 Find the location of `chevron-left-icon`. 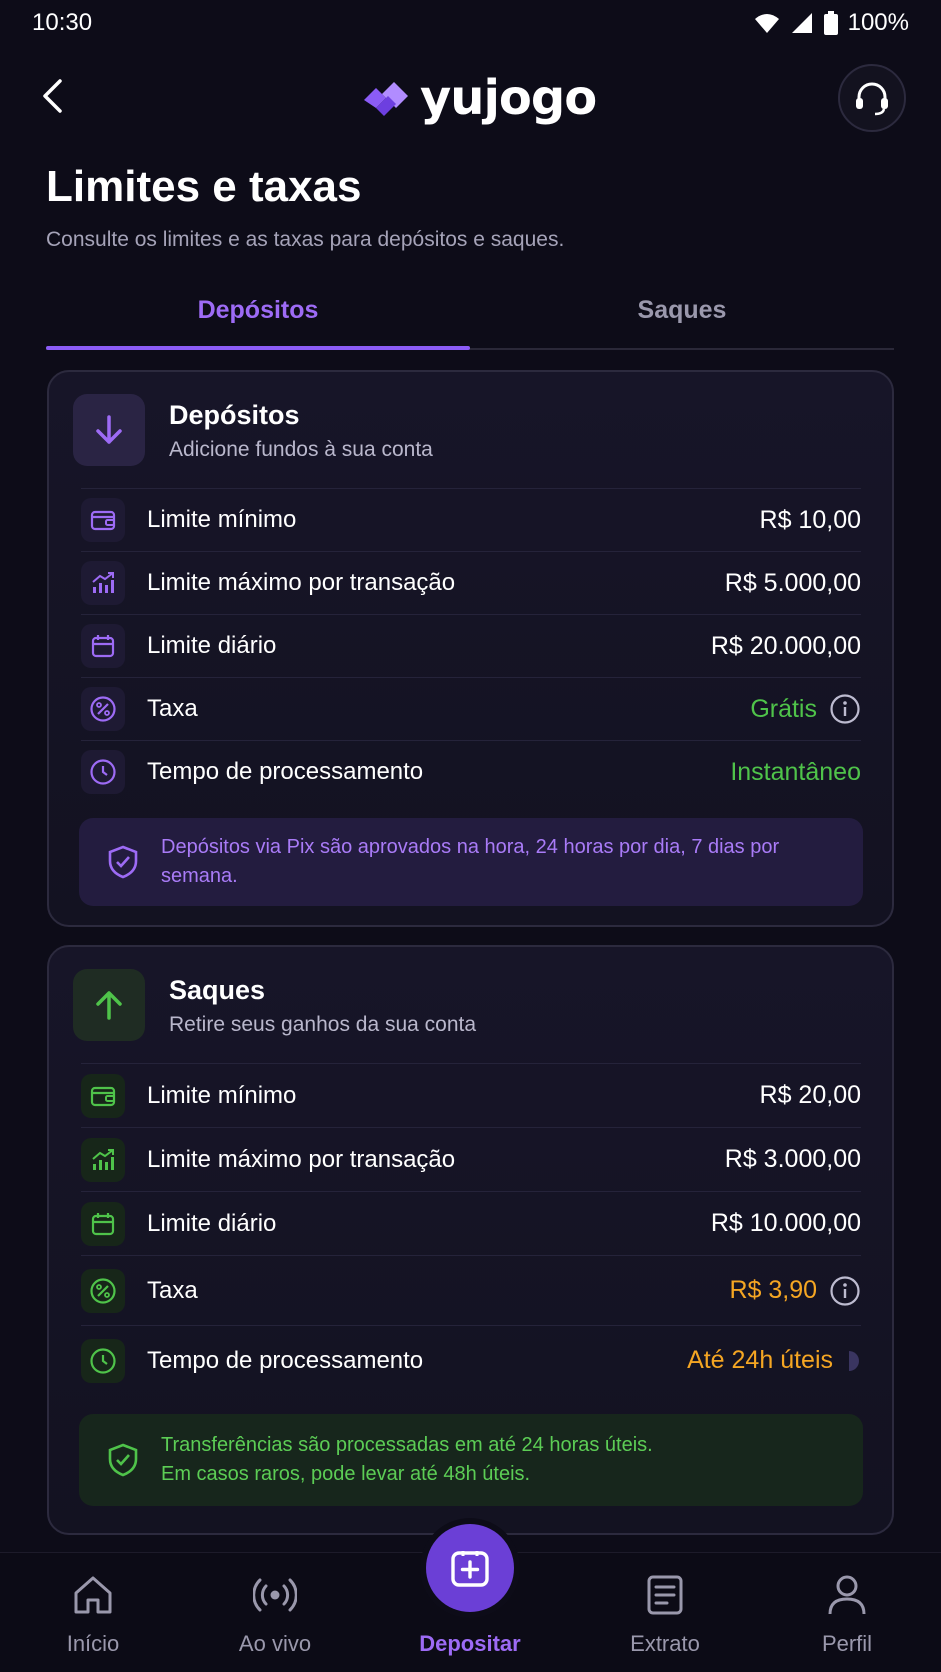

chevron-left-icon is located at coordinates (52, 96).